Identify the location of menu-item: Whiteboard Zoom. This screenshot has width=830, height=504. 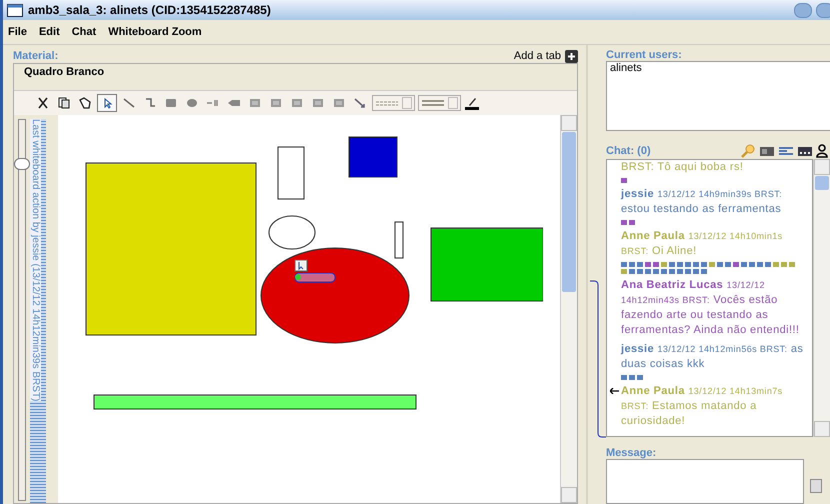
(155, 32).